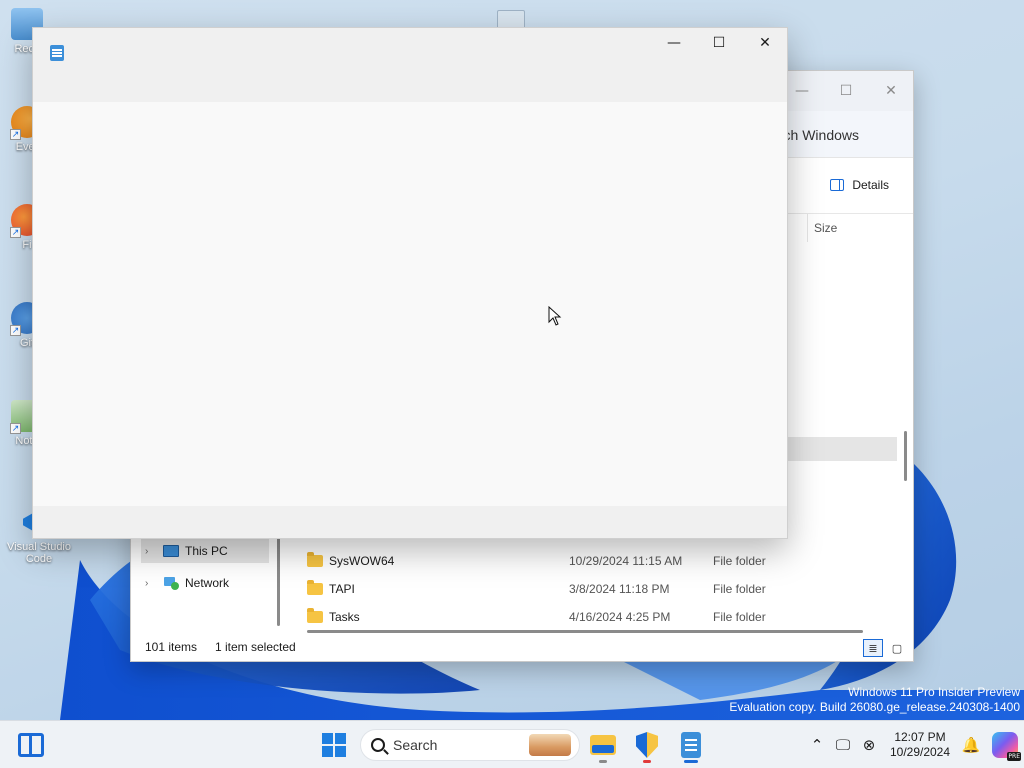  What do you see at coordinates (891, 91) in the screenshot?
I see `explorer-close-button: ✕` at bounding box center [891, 91].